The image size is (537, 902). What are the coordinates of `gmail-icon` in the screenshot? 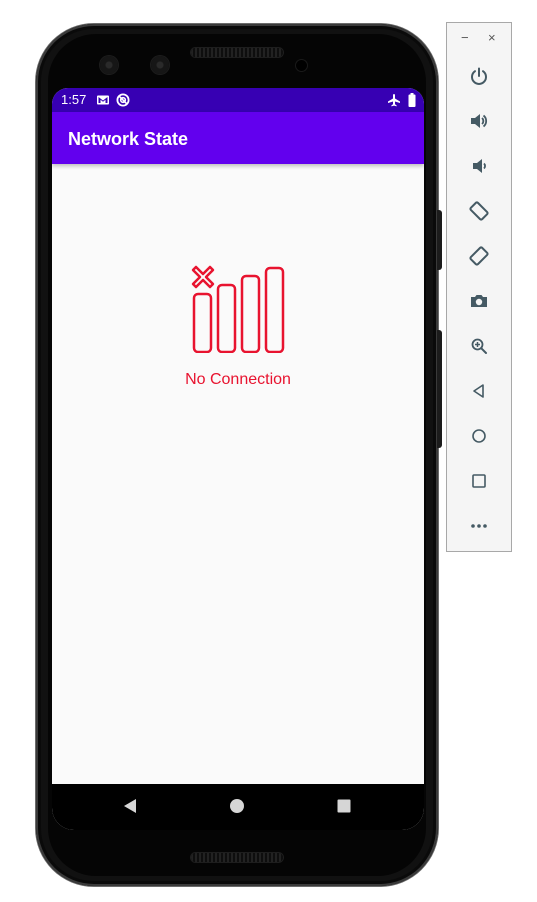 It's located at (103, 100).